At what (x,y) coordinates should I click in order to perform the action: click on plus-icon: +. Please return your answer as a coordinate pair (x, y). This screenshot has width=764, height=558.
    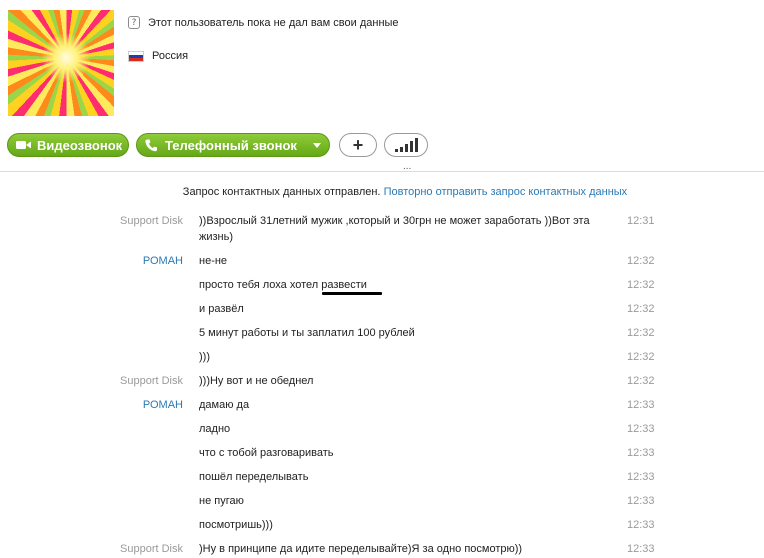
    Looking at the image, I should click on (358, 144).